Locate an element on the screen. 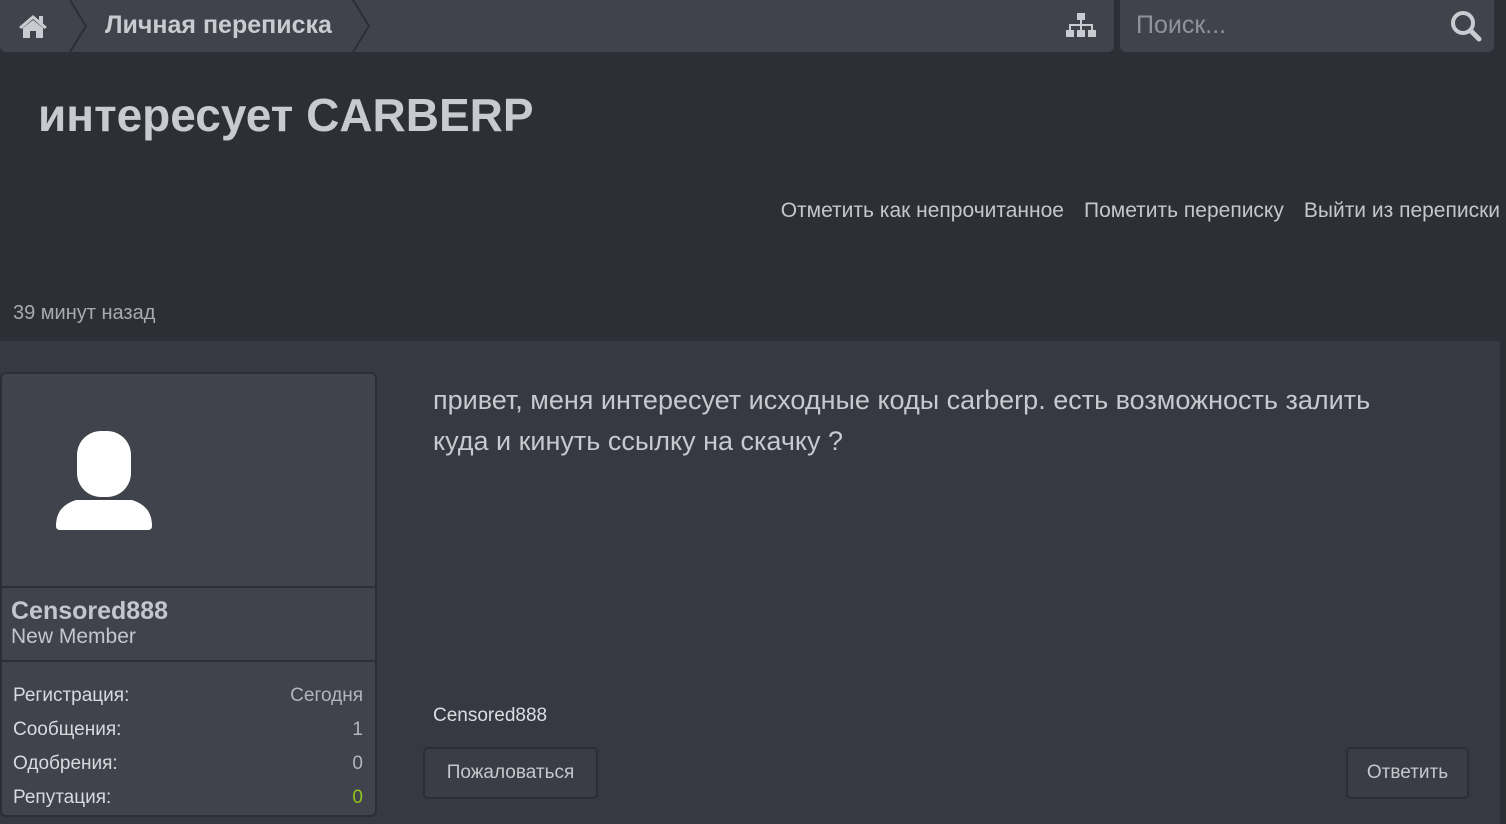 This screenshot has height=824, width=1506. star-conversation-link: Пометить переписку is located at coordinates (1184, 211).